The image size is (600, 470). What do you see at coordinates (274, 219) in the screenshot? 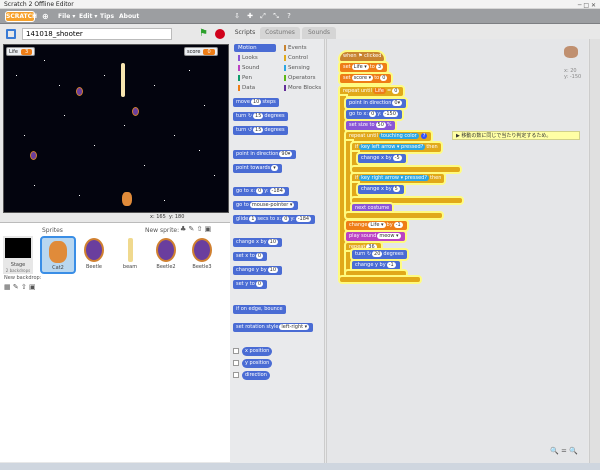
I see `block-glide: glide 1 secs to x: 0 y: -184` at bounding box center [274, 219].